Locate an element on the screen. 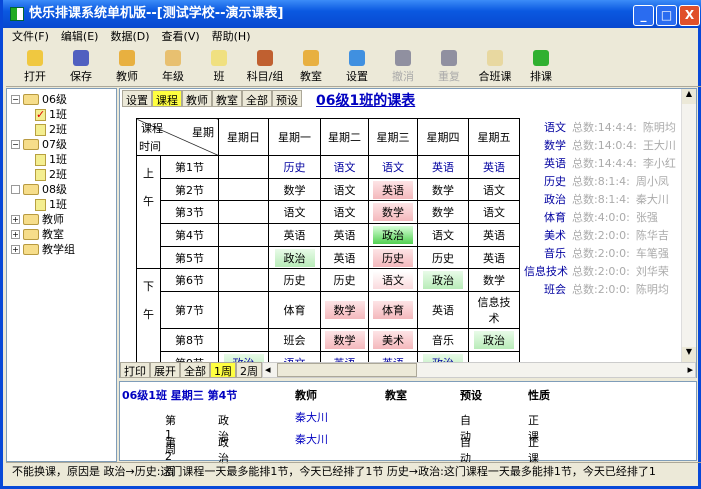  menu-item: 编辑(E) is located at coordinates (80, 37).